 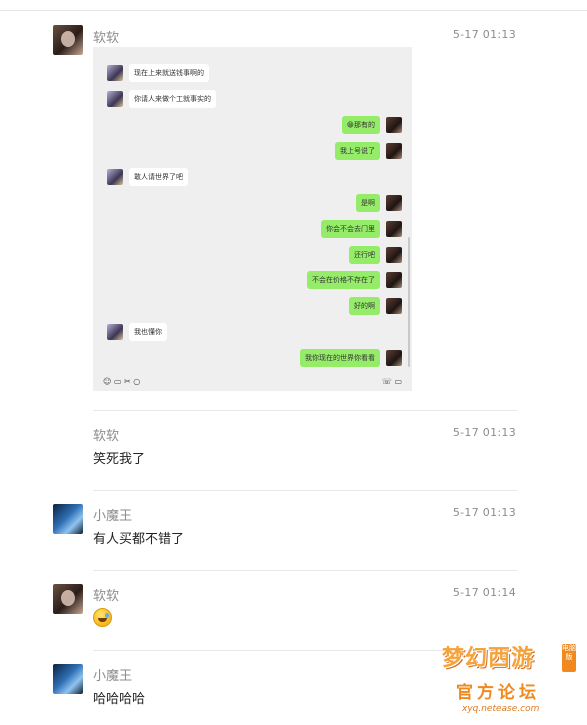 What do you see at coordinates (409, 302) in the screenshot?
I see `scrollbar` at bounding box center [409, 302].